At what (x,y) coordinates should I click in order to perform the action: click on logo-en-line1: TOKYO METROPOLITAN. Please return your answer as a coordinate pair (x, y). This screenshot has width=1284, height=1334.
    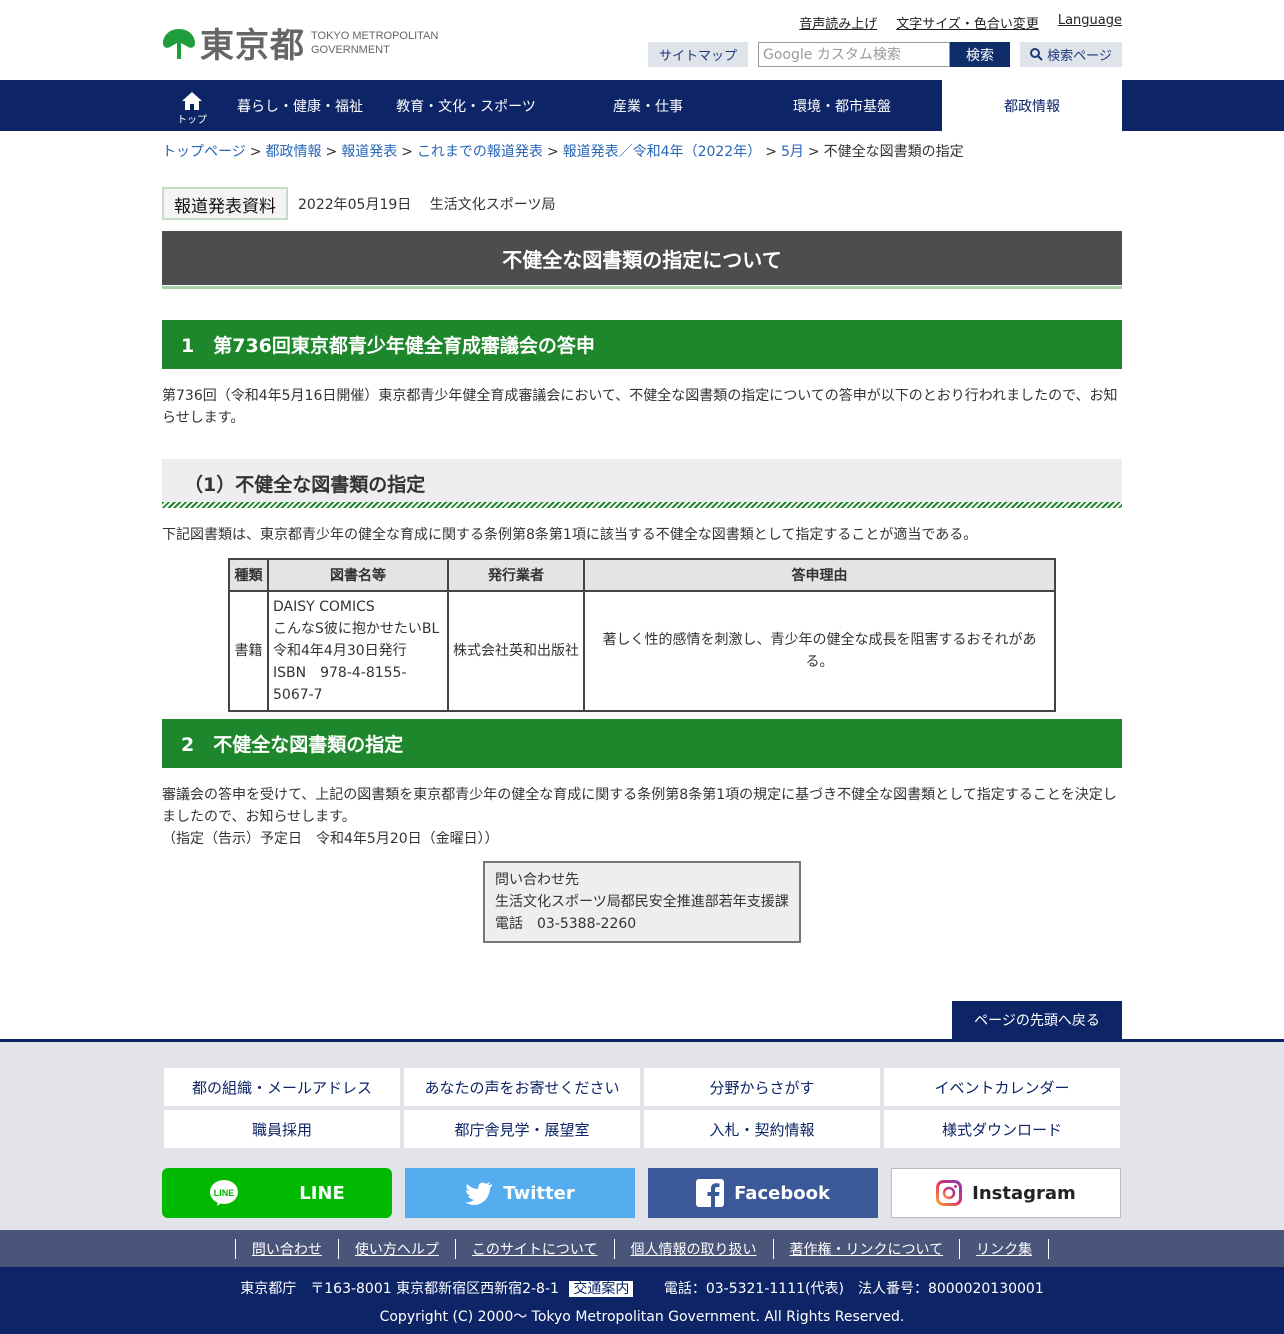
    Looking at the image, I should click on (375, 35).